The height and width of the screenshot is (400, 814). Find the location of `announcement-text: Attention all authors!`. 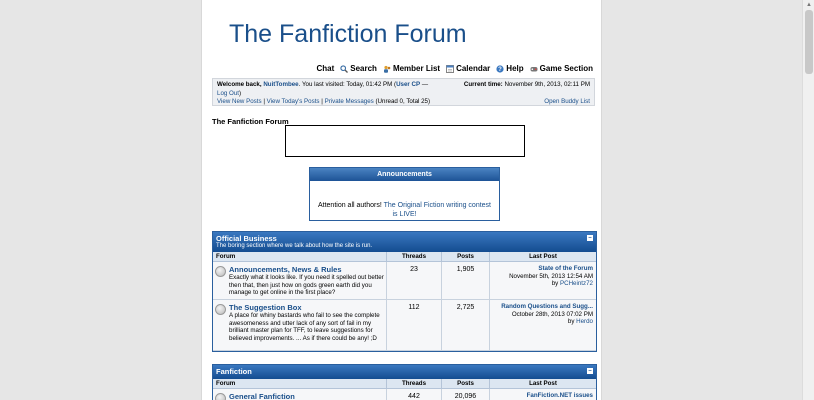

announcement-text: Attention all authors! is located at coordinates (350, 205).